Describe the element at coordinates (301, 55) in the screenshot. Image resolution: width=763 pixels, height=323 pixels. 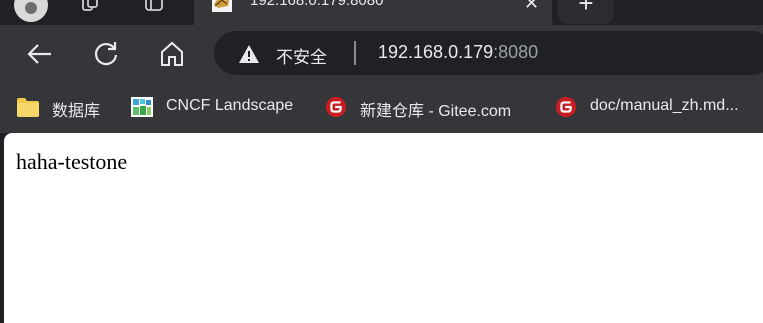
I see `security-status: 不安全` at that location.